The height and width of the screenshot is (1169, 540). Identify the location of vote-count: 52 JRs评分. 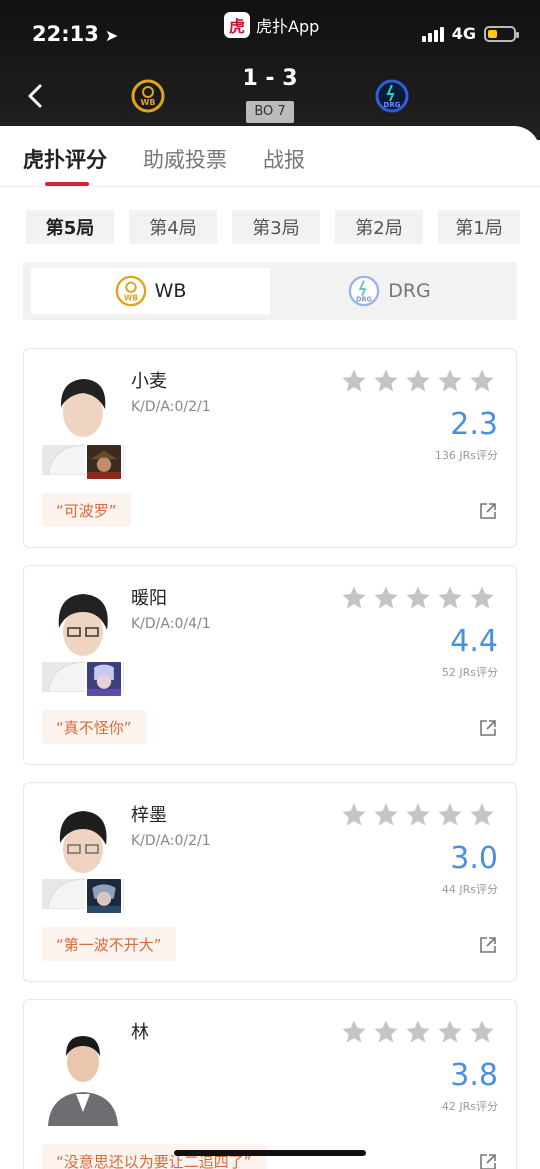
(469, 672).